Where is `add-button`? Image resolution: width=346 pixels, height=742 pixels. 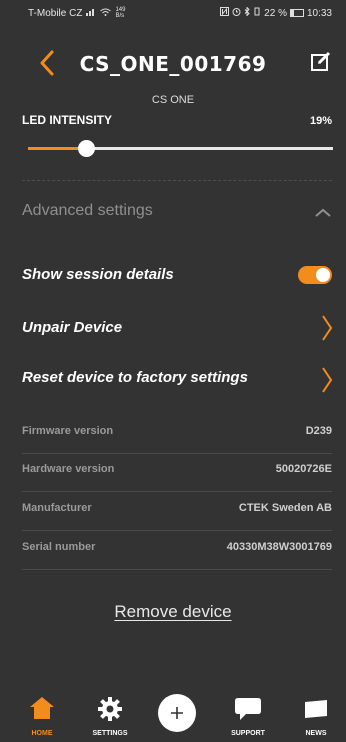
add-button is located at coordinates (177, 713).